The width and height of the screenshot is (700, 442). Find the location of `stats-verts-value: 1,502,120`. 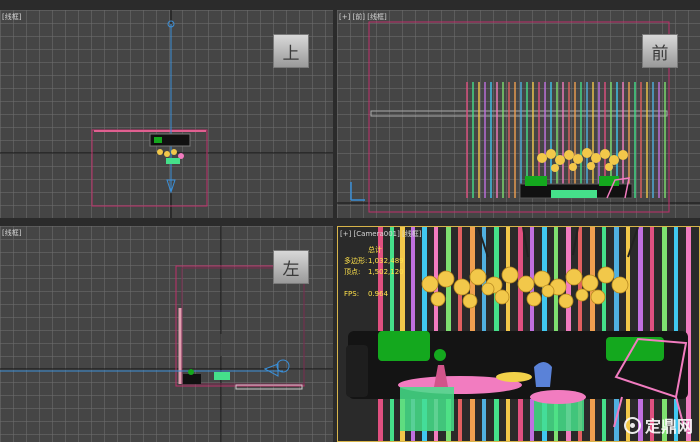

stats-verts-value: 1,502,120 is located at coordinates (386, 272).